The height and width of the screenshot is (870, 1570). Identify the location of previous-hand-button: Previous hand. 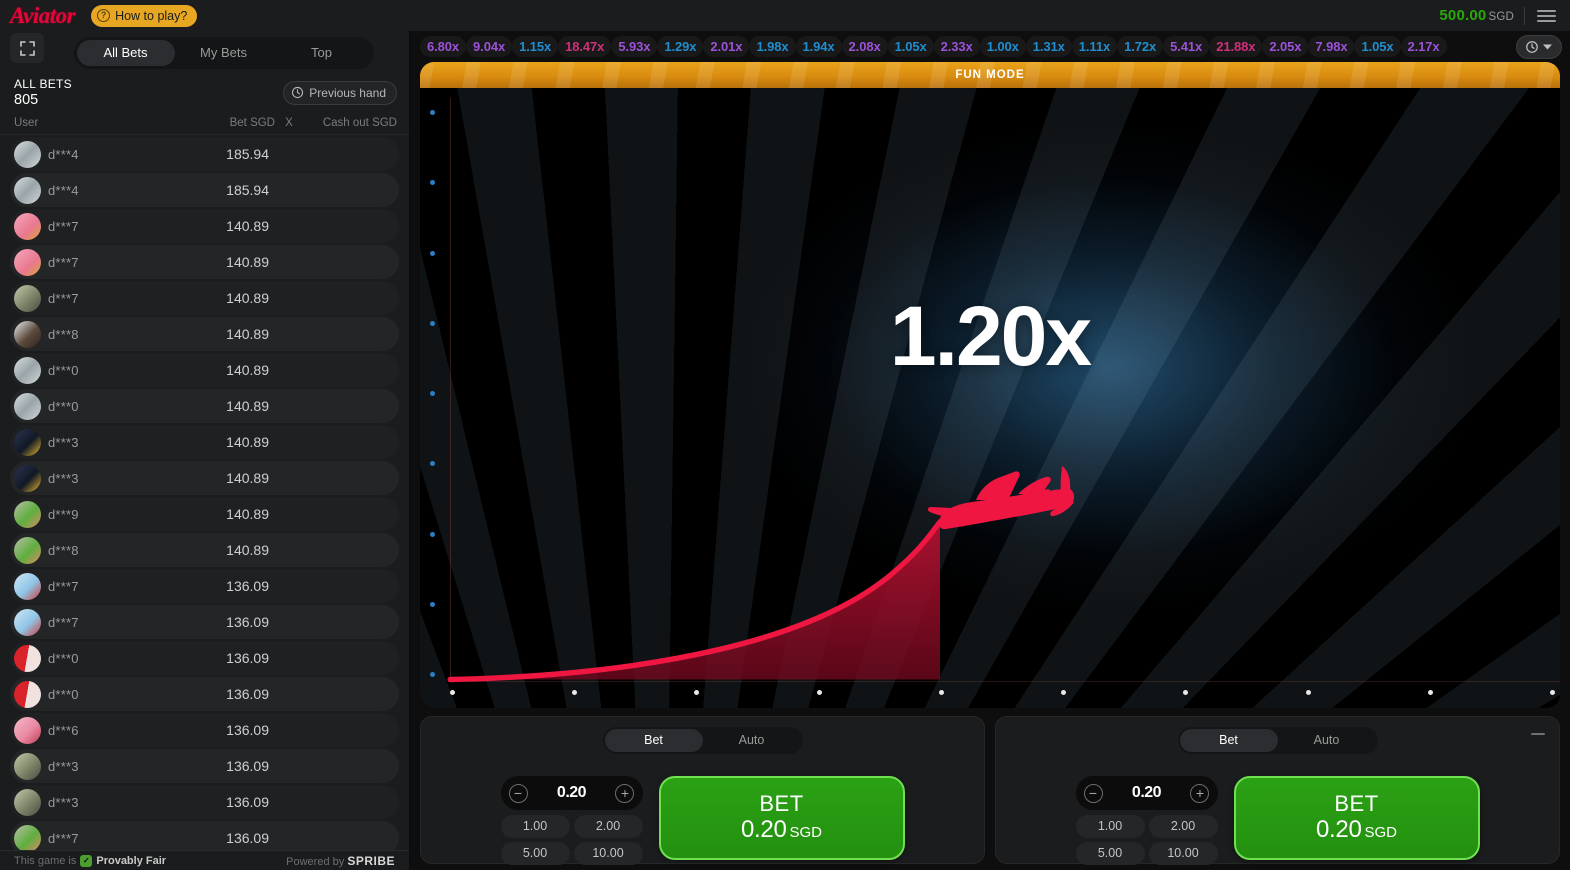
(340, 92).